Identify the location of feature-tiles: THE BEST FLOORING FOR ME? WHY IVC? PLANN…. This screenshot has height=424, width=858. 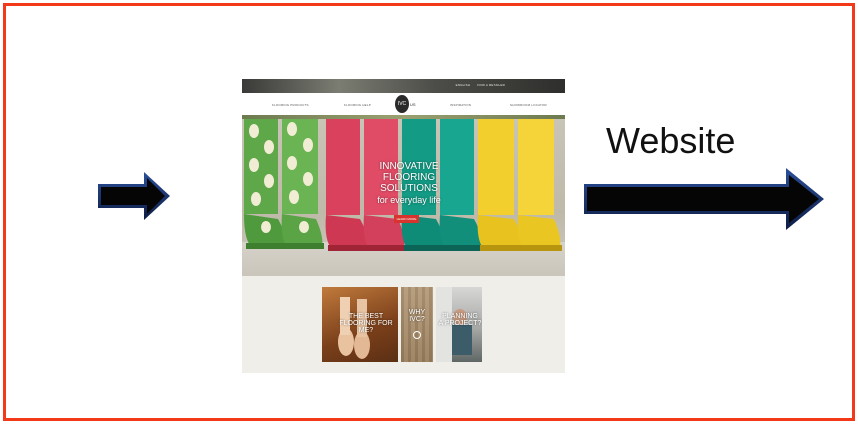
(402, 324).